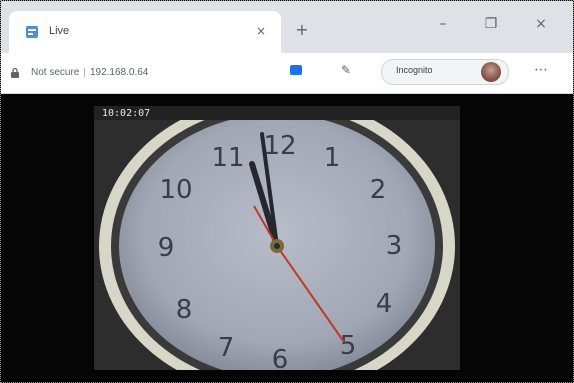  What do you see at coordinates (302, 30) in the screenshot?
I see `new-tab-button: +` at bounding box center [302, 30].